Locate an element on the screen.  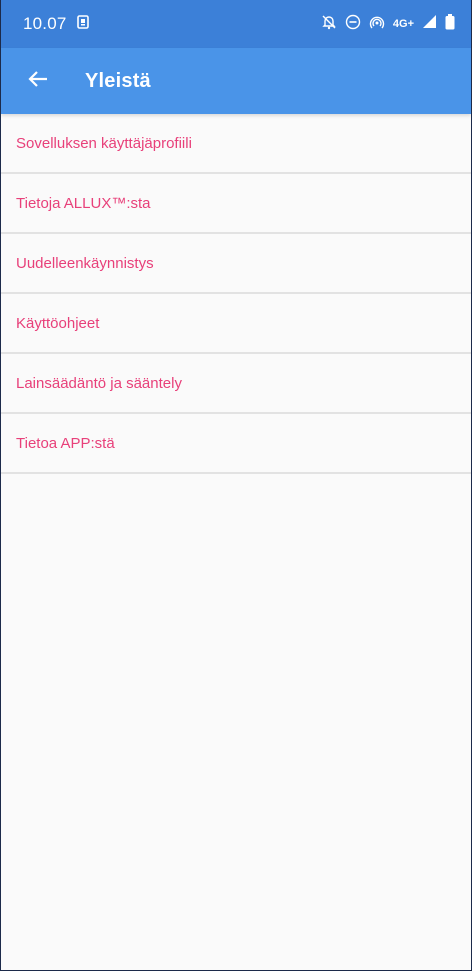
menu-item-about-app: Tietoa APP:stä is located at coordinates (236, 444).